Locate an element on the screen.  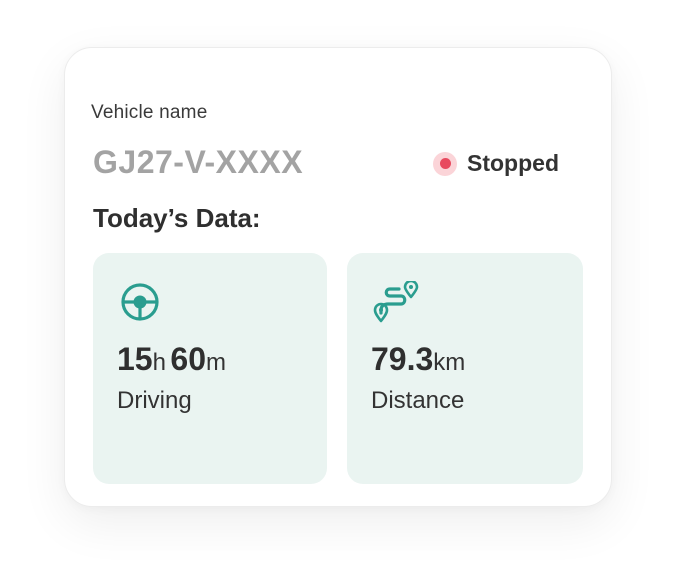
status-text: Stopped is located at coordinates (513, 163).